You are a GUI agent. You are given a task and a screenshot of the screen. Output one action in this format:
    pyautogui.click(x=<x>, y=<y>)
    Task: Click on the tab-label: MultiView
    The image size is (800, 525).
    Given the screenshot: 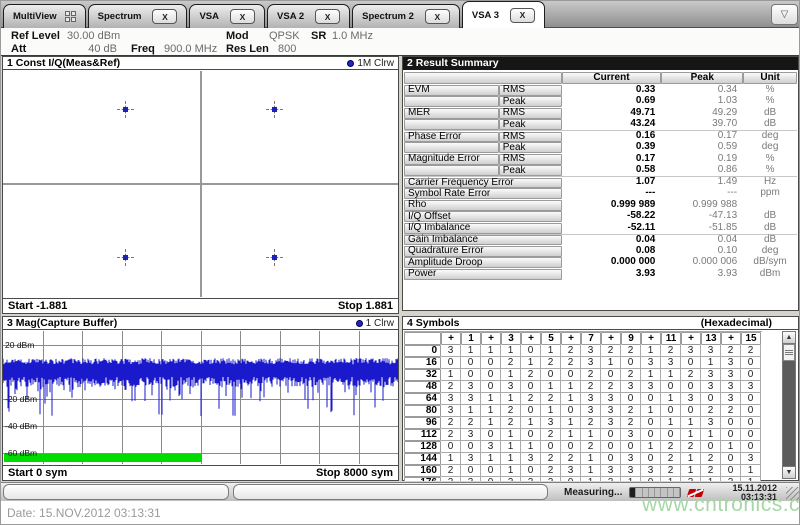 What is the action you would take?
    pyautogui.click(x=35, y=16)
    